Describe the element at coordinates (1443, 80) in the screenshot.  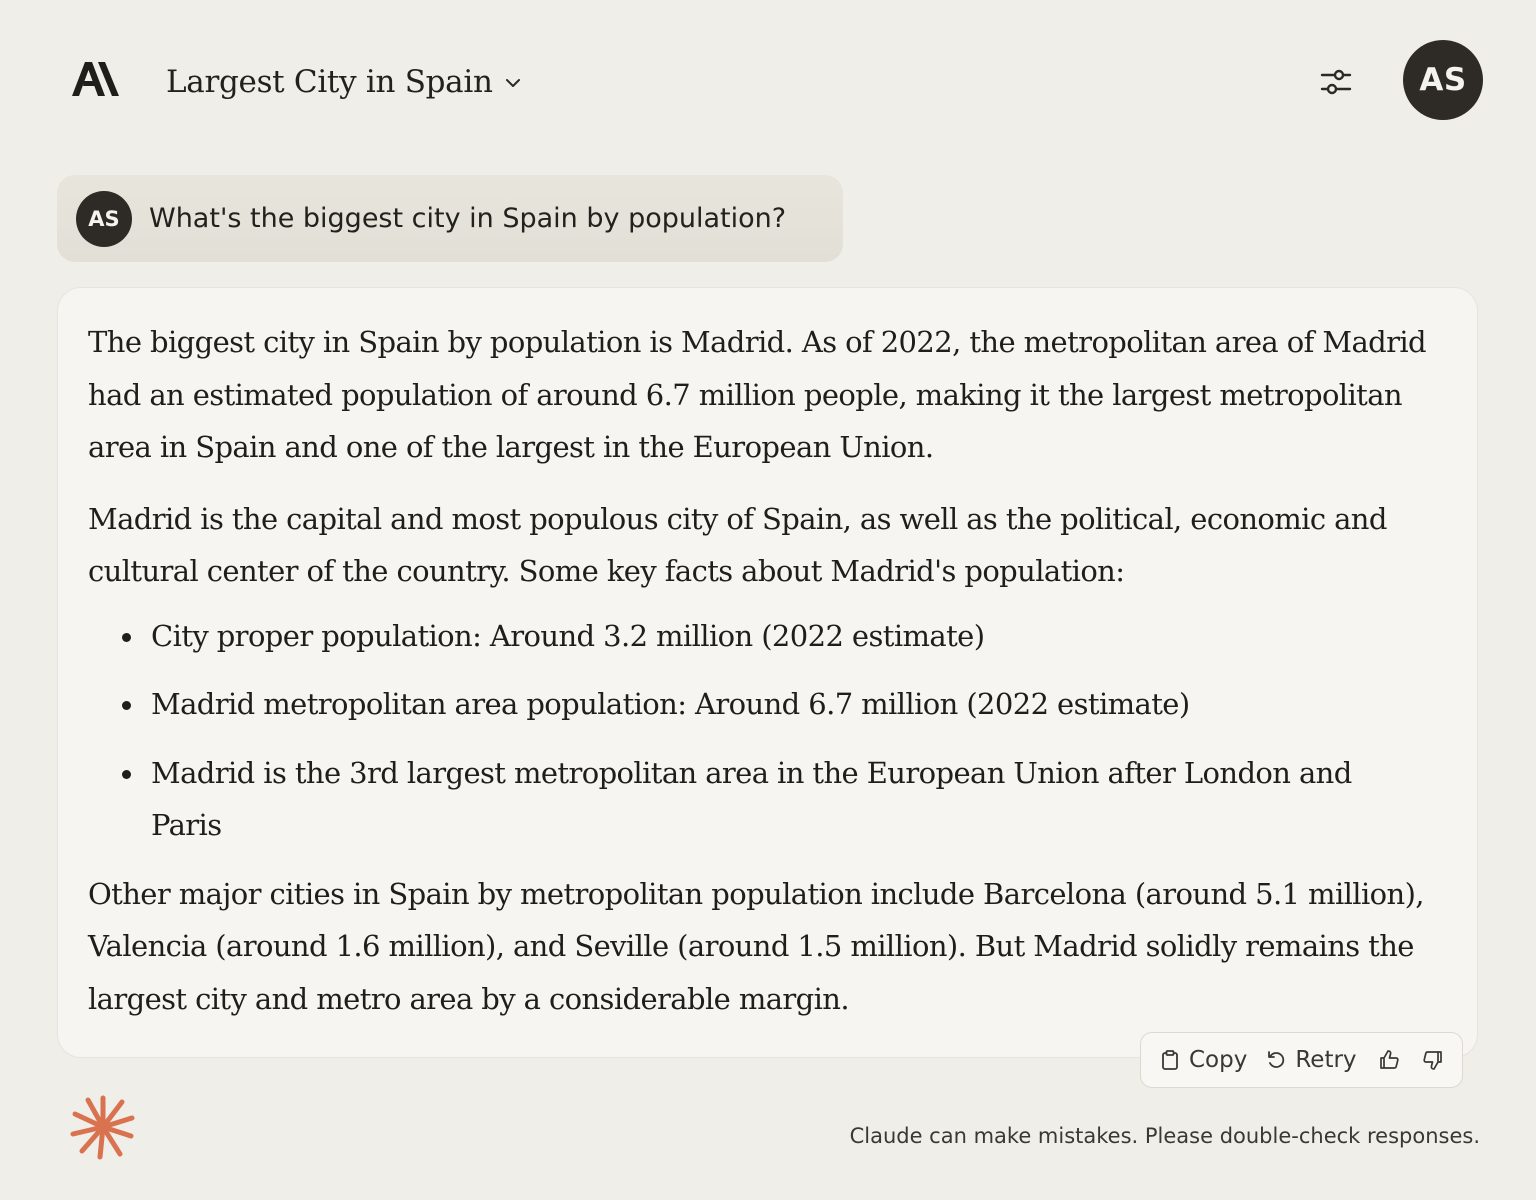
I see `user-avatar: AS` at that location.